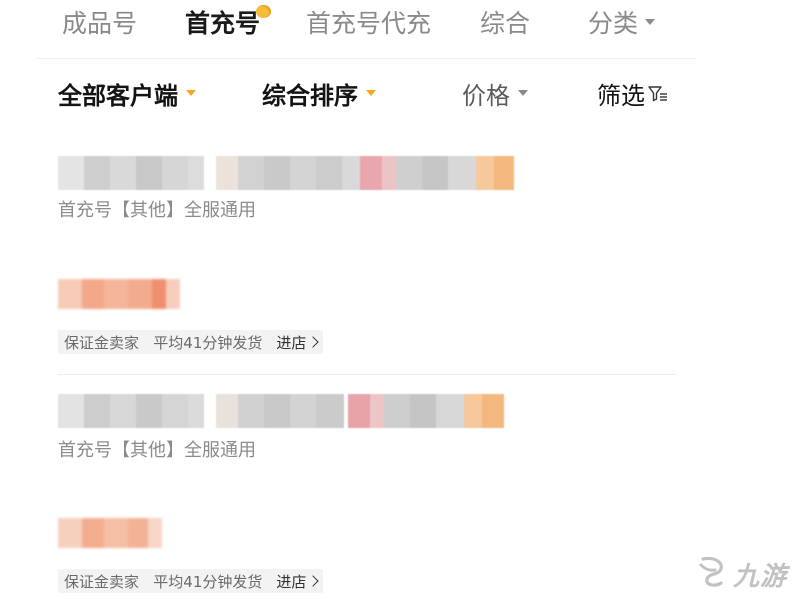  I want to click on tab-fenlei: 分类, so click(622, 24).